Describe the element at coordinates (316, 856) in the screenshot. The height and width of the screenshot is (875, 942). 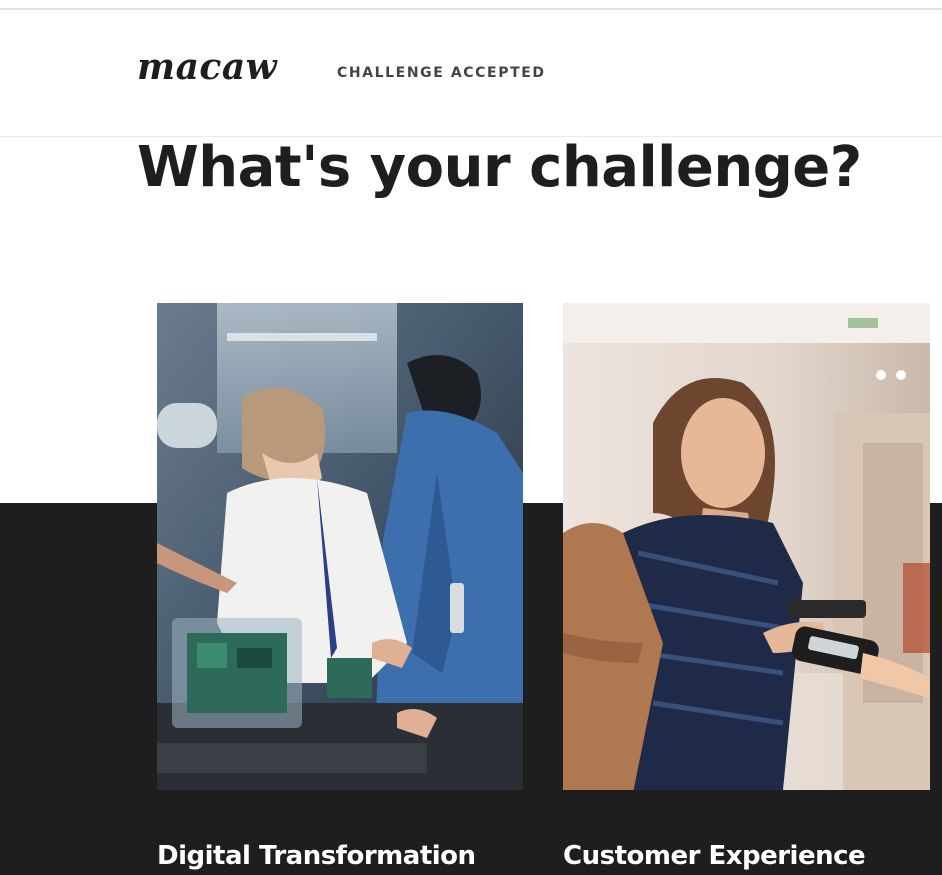
I see `card-title: Digital Transformation` at that location.